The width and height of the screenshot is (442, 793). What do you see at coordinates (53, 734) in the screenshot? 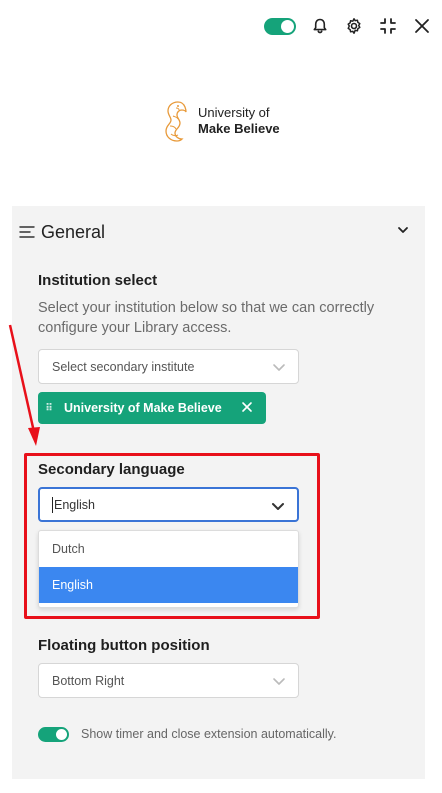
I see `auto-close-toggle` at bounding box center [53, 734].